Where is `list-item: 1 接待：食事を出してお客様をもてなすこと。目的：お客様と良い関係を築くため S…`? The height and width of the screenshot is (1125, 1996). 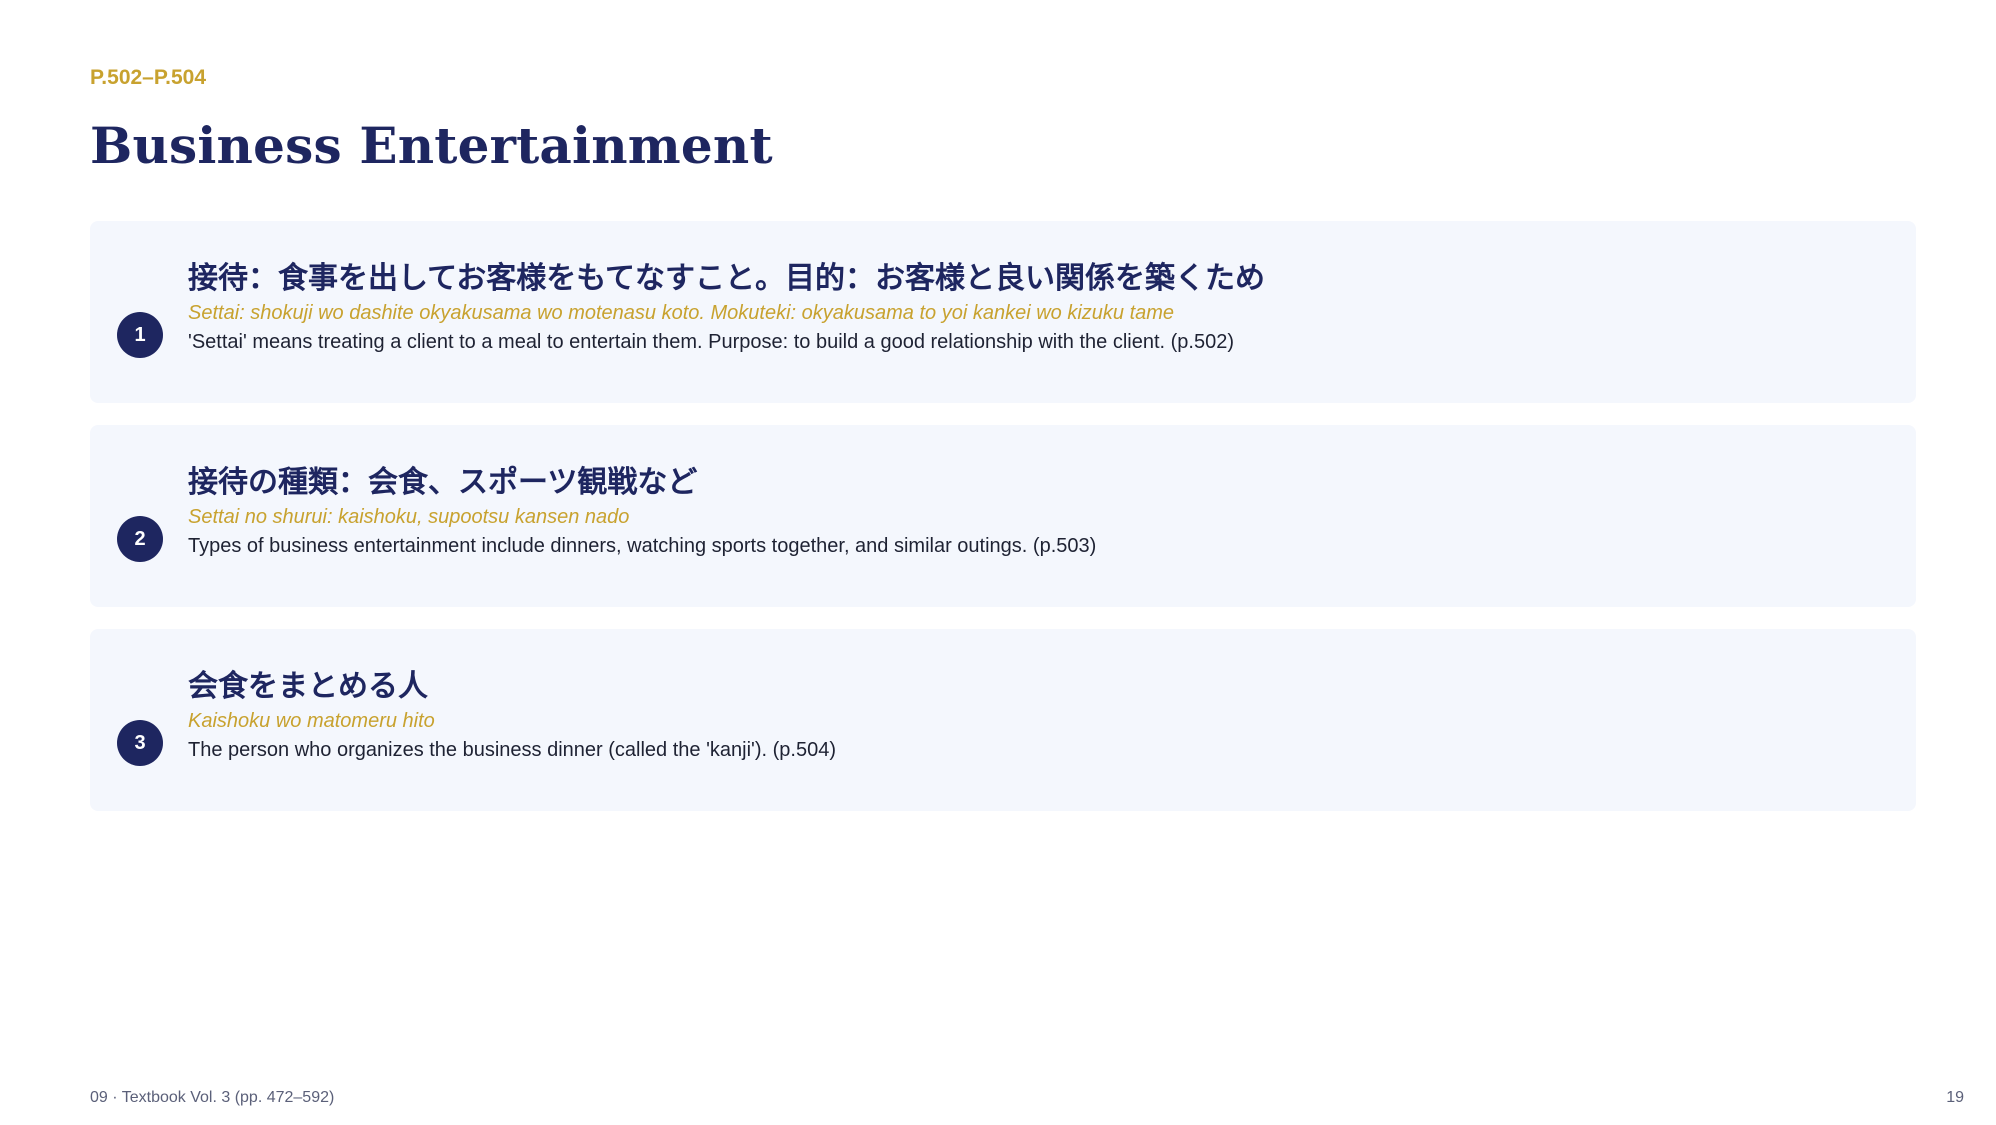 list-item: 1 接待：食事を出してお客様をもてなすこと。目的：お客様と良い関係を築くため S… is located at coordinates (1003, 312).